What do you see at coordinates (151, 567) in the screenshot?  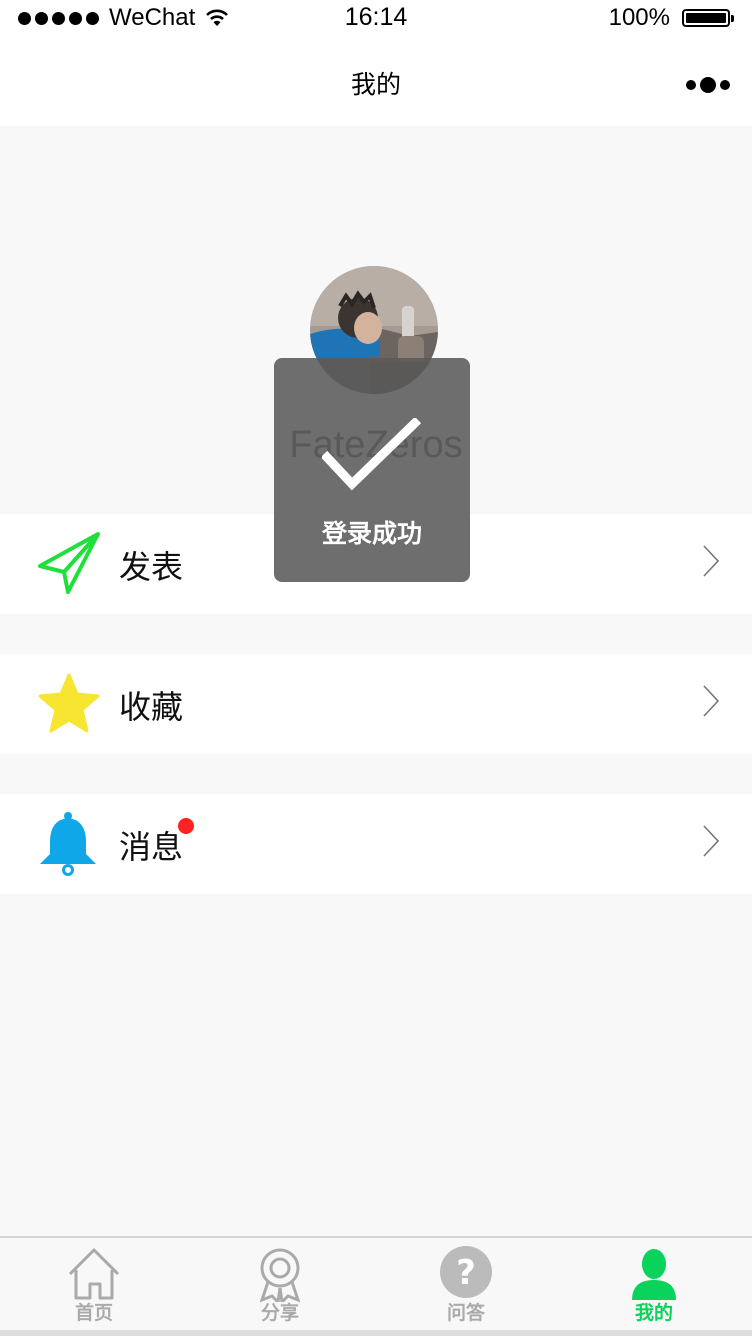 I see `menu-item-label: 发表` at bounding box center [151, 567].